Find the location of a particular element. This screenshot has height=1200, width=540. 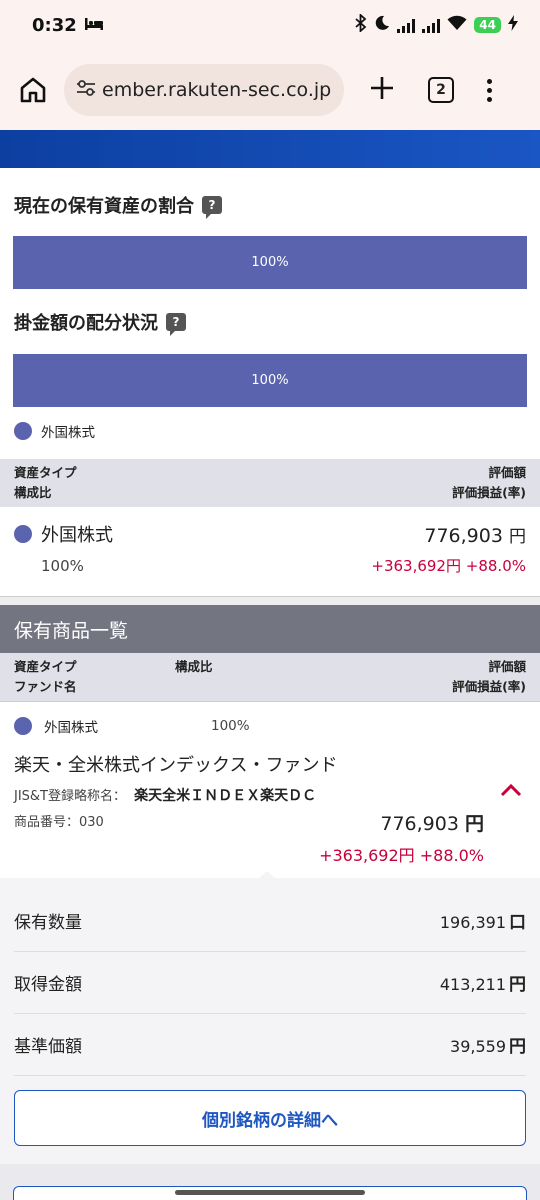

site-settings-icon is located at coordinates (87, 90).